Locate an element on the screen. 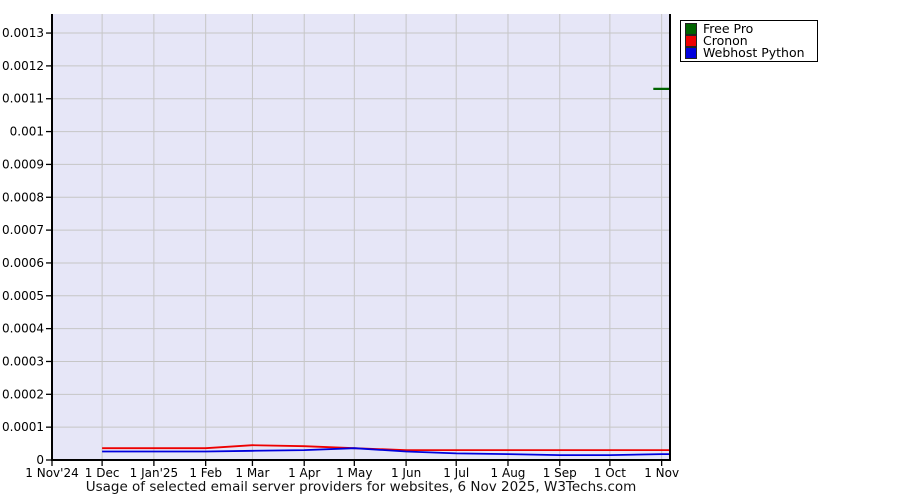 Image resolution: width=900 pixels, height=500 pixels. y-tick-label: 0.0006 is located at coordinates (23, 263).